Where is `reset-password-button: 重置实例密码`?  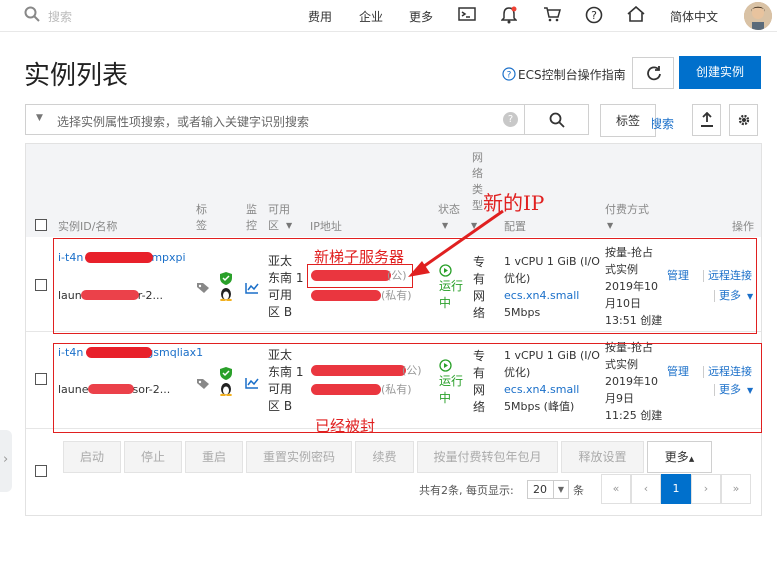 reset-password-button: 重置实例密码 is located at coordinates (299, 457).